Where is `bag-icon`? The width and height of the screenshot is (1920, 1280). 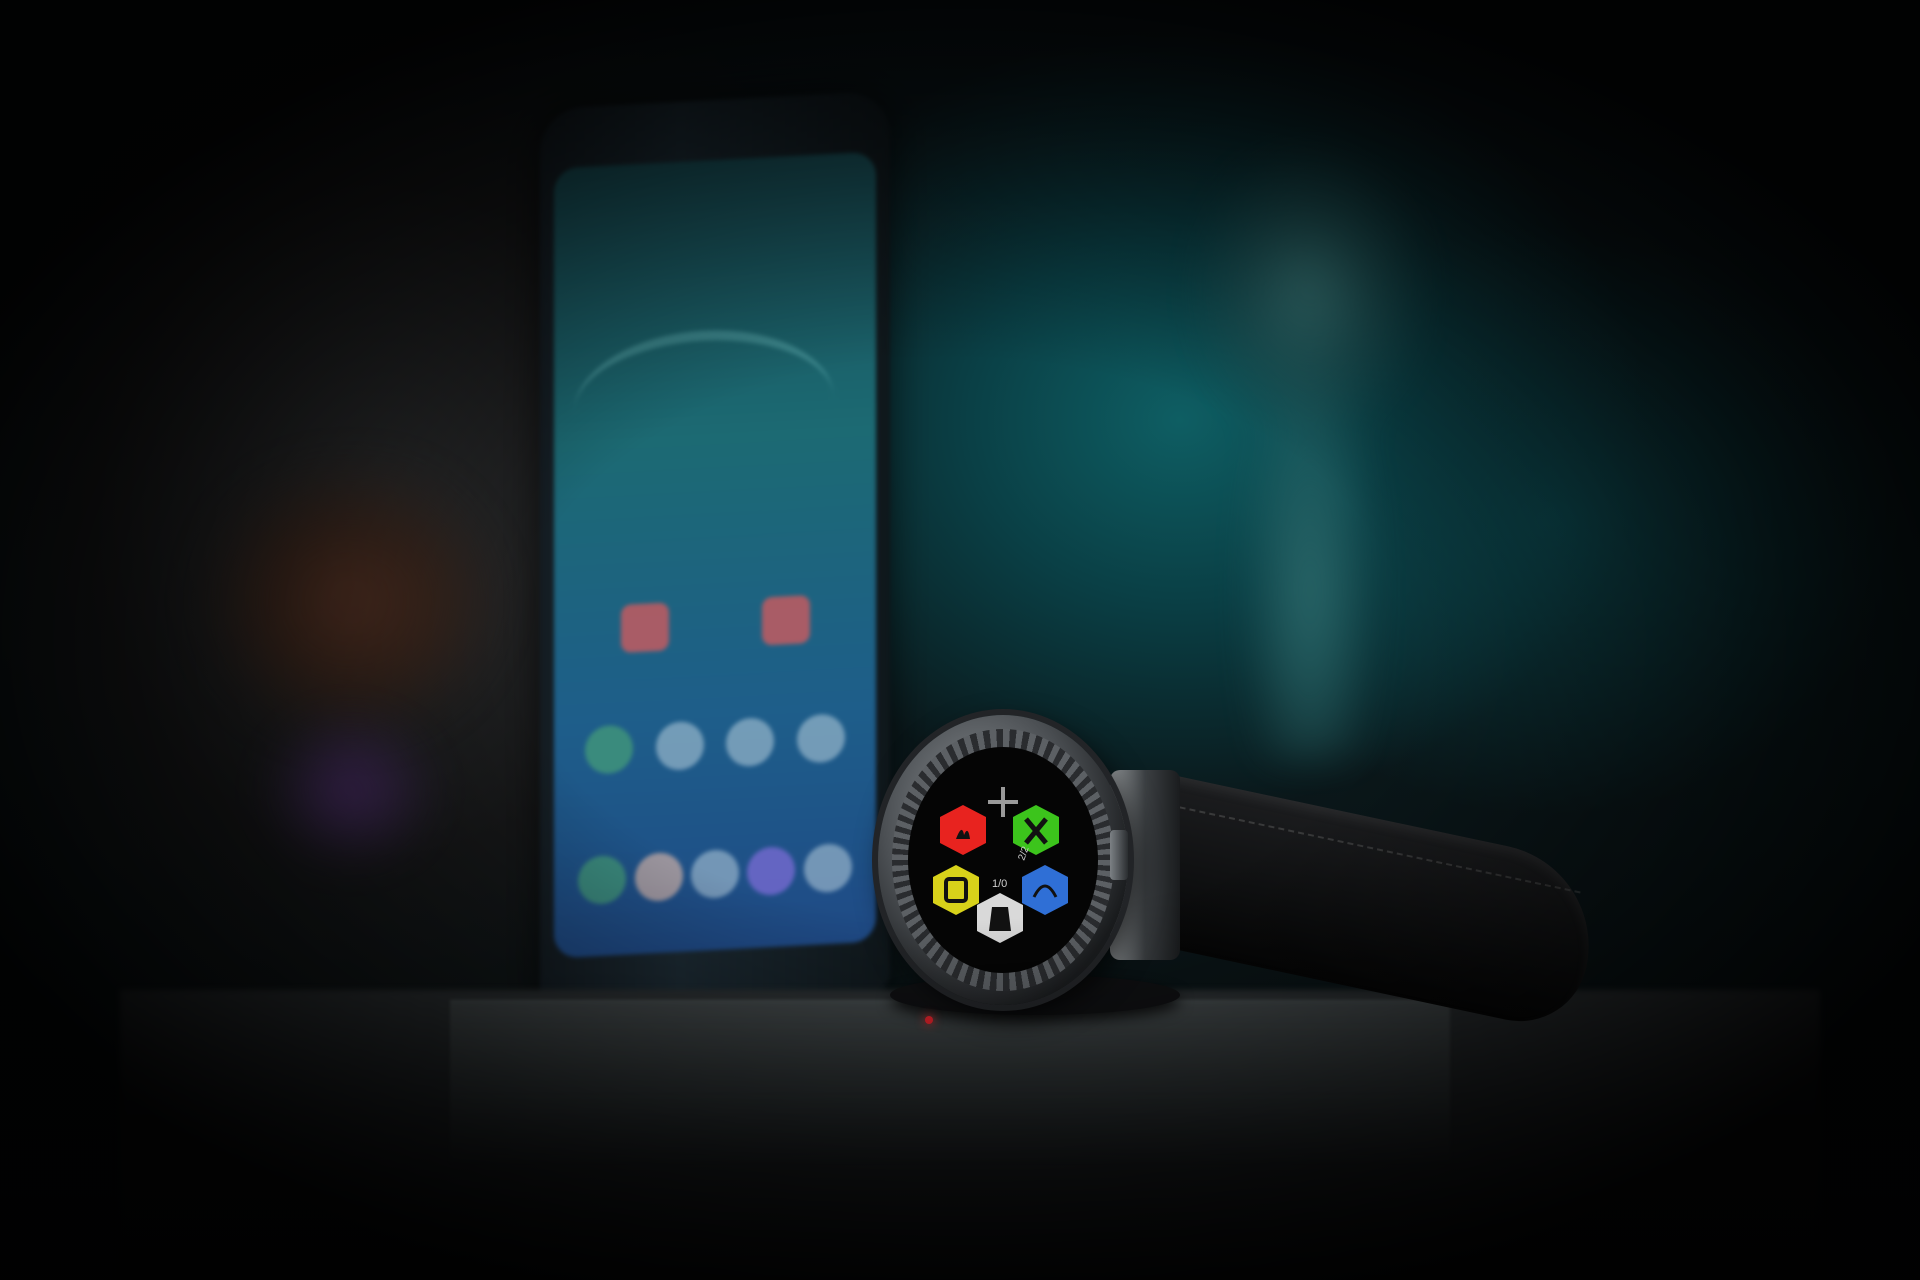
bag-icon is located at coordinates (1000, 919).